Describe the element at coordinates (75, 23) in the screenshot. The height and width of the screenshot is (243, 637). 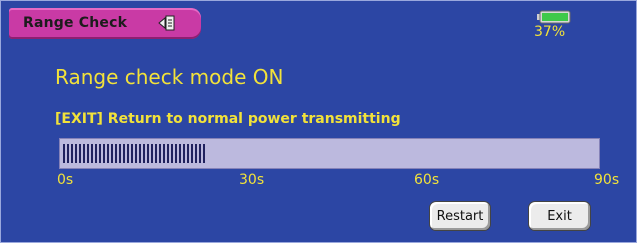
I see `page-title: Range Check` at that location.